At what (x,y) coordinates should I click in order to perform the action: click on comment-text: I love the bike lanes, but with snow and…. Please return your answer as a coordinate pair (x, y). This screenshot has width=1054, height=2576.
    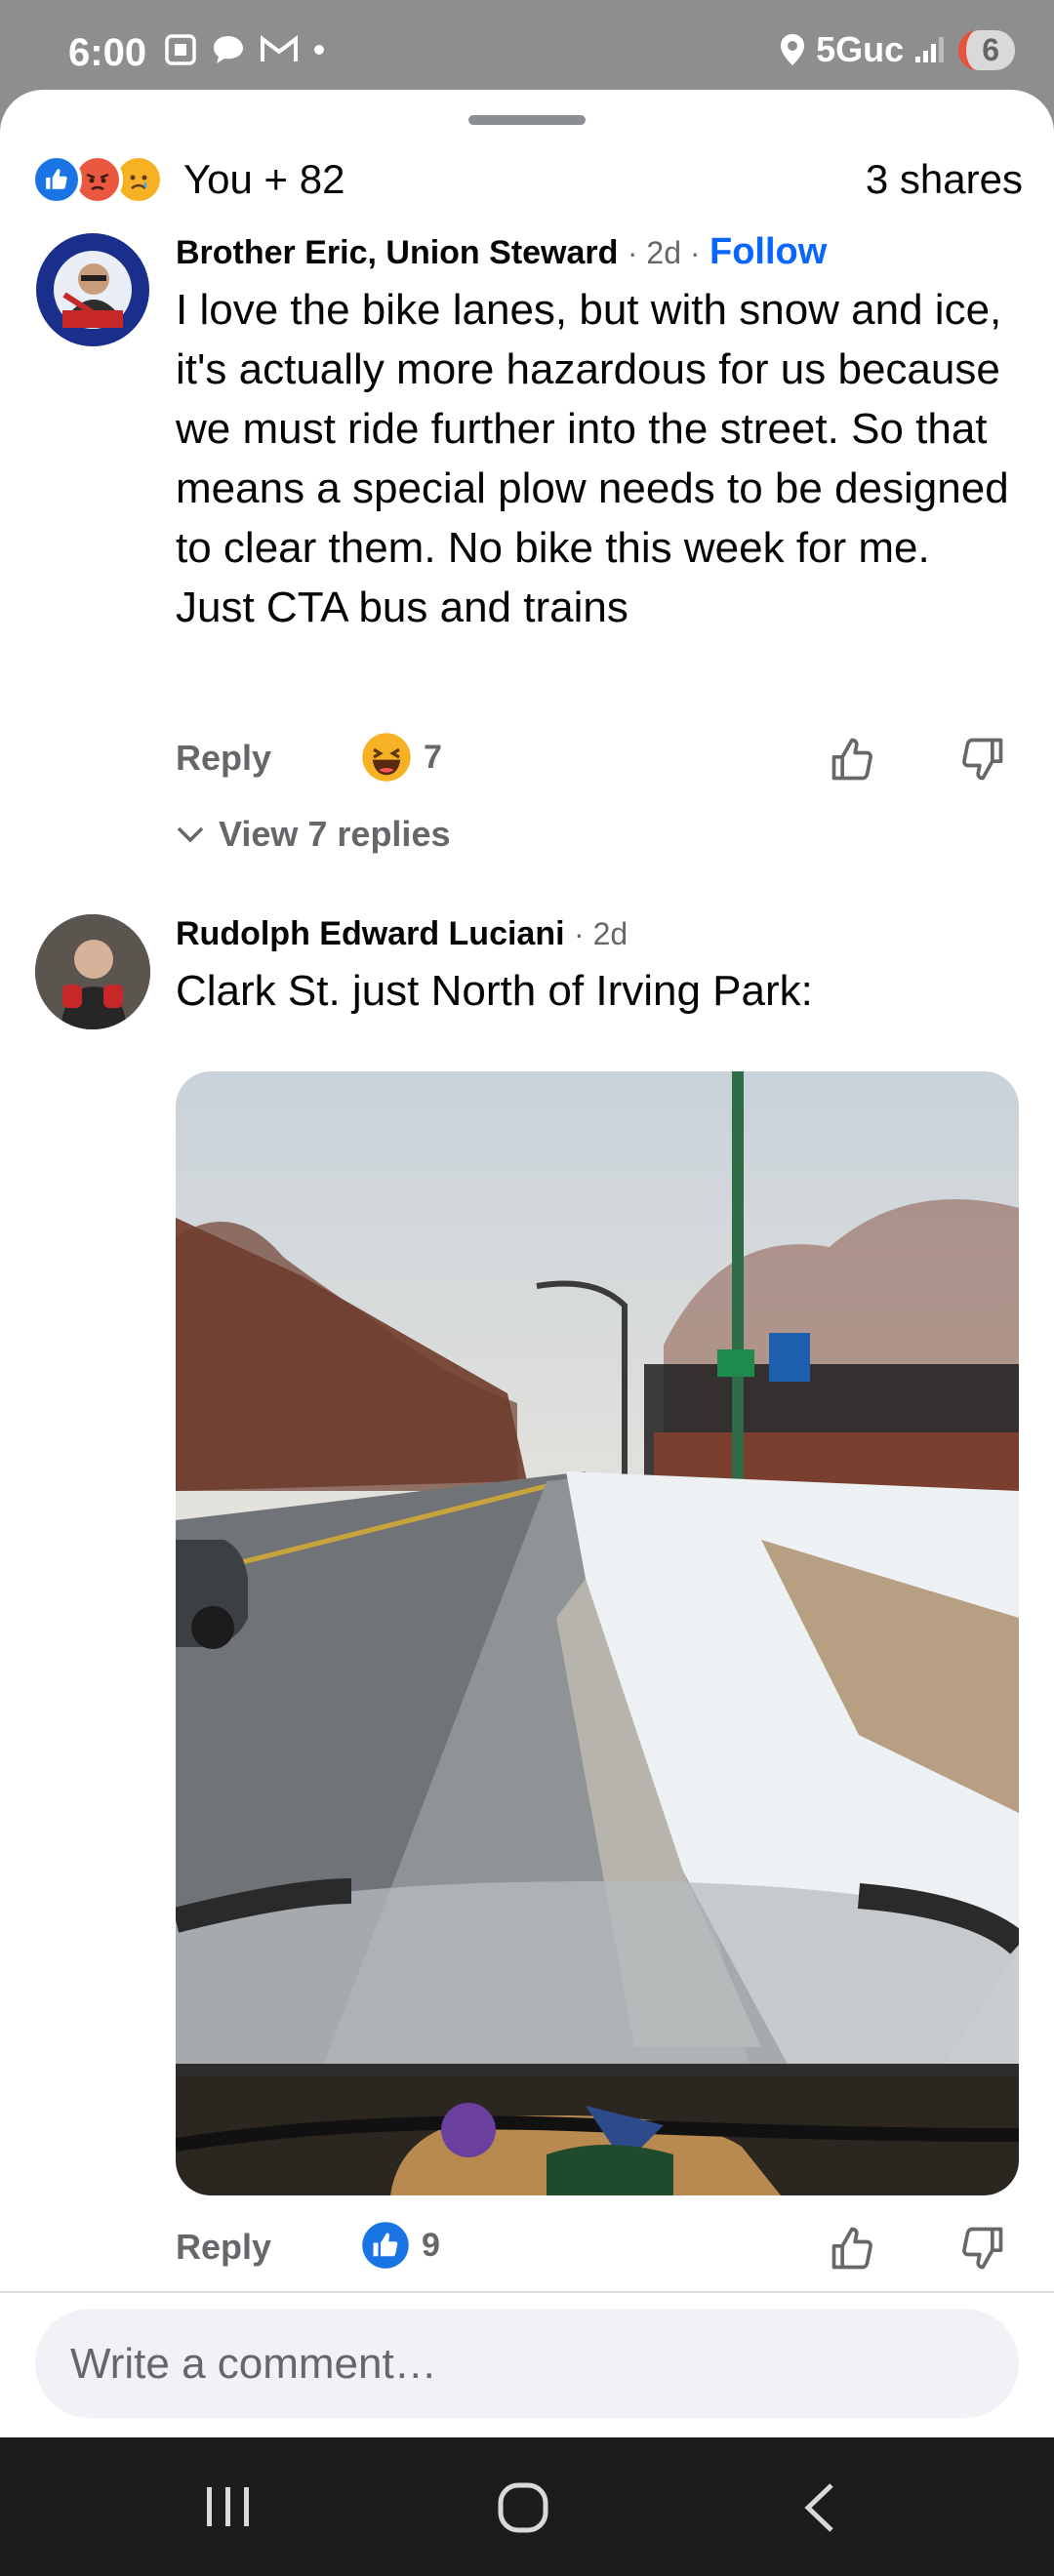
    Looking at the image, I should click on (592, 458).